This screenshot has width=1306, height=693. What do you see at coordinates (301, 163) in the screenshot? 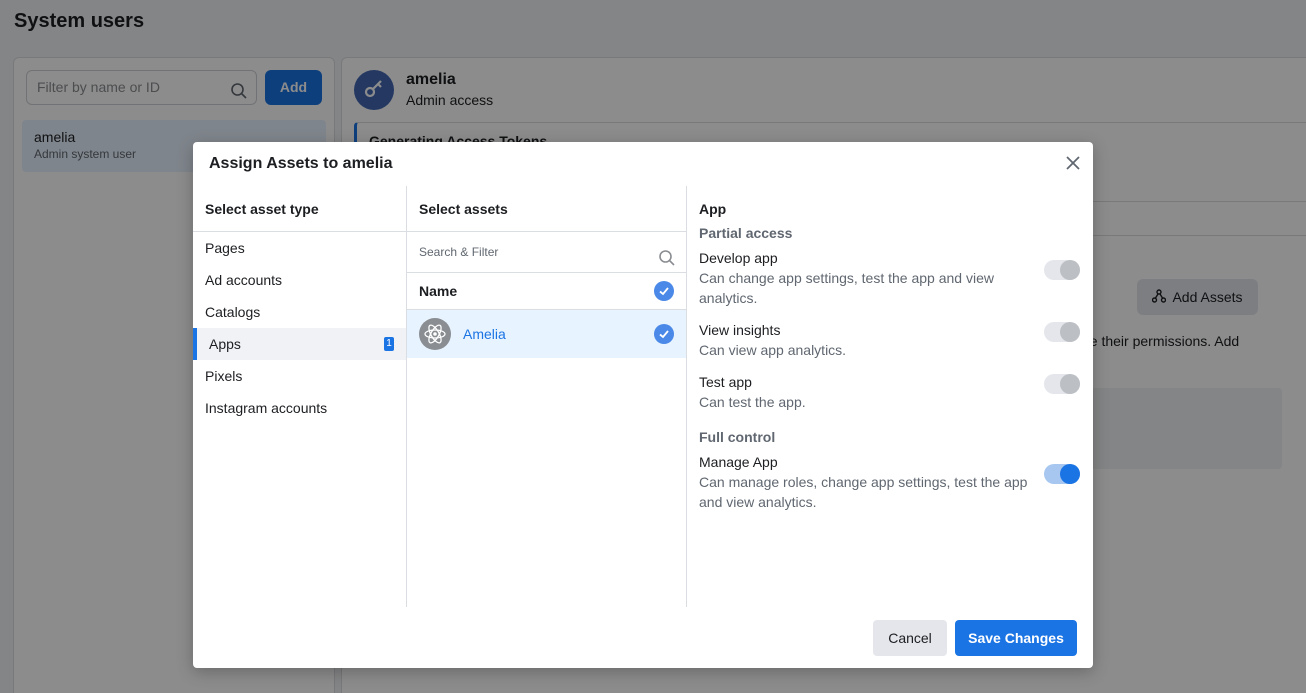
I see `dialog-title: Assign Assets to amelia` at bounding box center [301, 163].